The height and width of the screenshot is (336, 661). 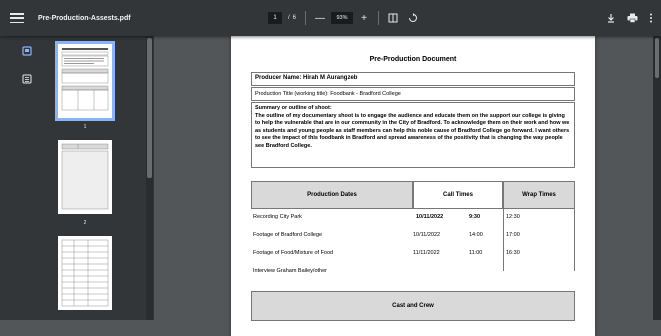 I want to click on page-number-input: 1, so click(x=275, y=18).